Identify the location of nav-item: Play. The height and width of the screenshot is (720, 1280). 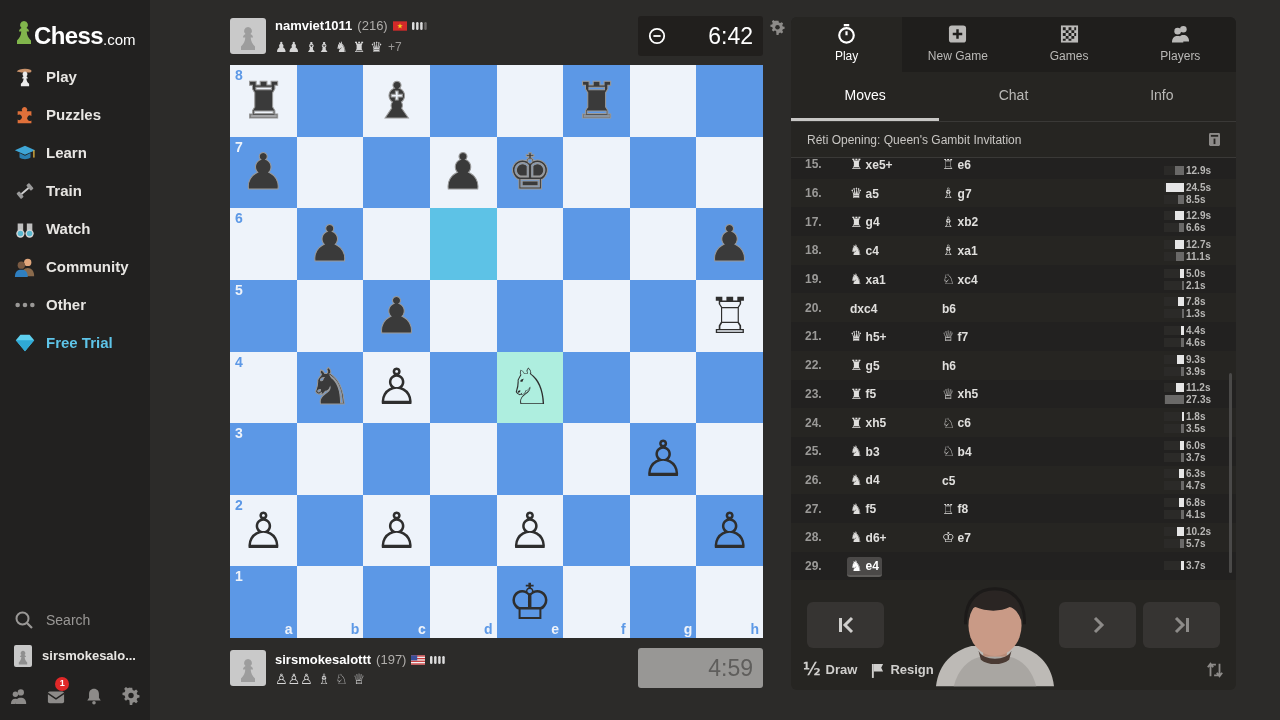
(75, 77).